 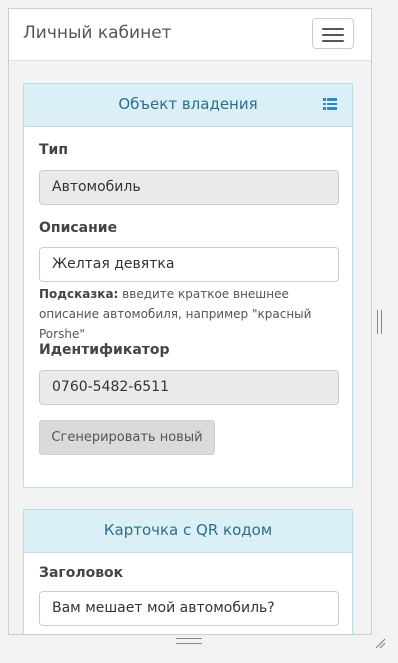 I want to click on type-field: Автомобиль, so click(x=189, y=187).